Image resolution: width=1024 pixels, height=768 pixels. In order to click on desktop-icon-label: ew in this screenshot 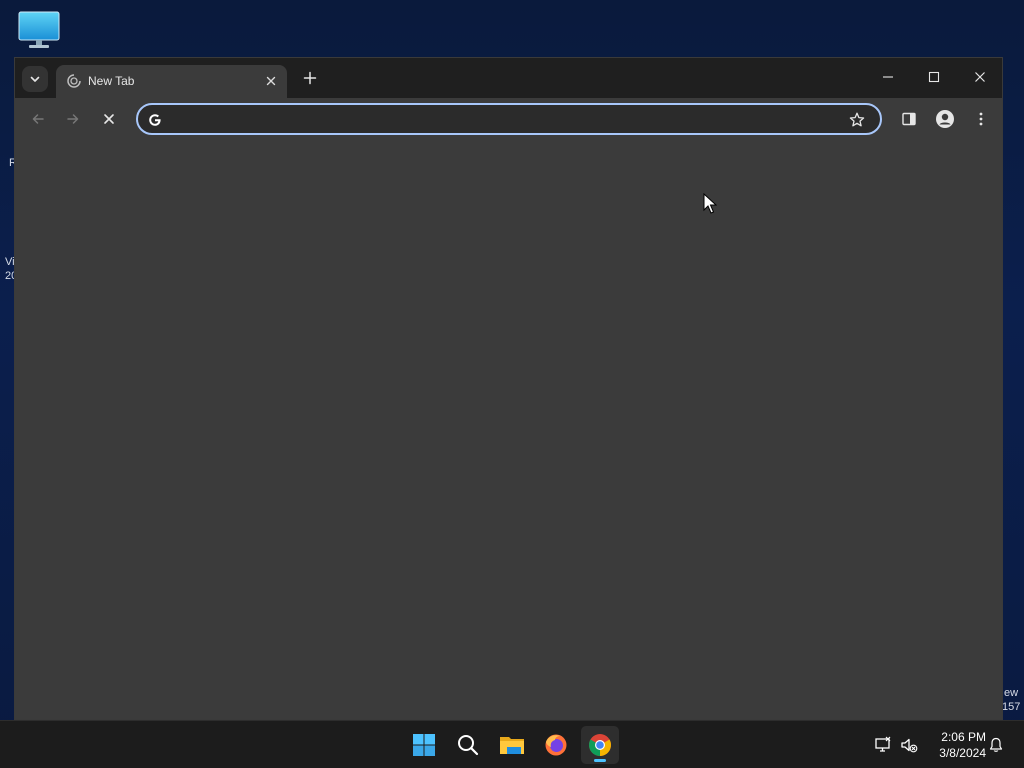, I will do `click(1011, 693)`.